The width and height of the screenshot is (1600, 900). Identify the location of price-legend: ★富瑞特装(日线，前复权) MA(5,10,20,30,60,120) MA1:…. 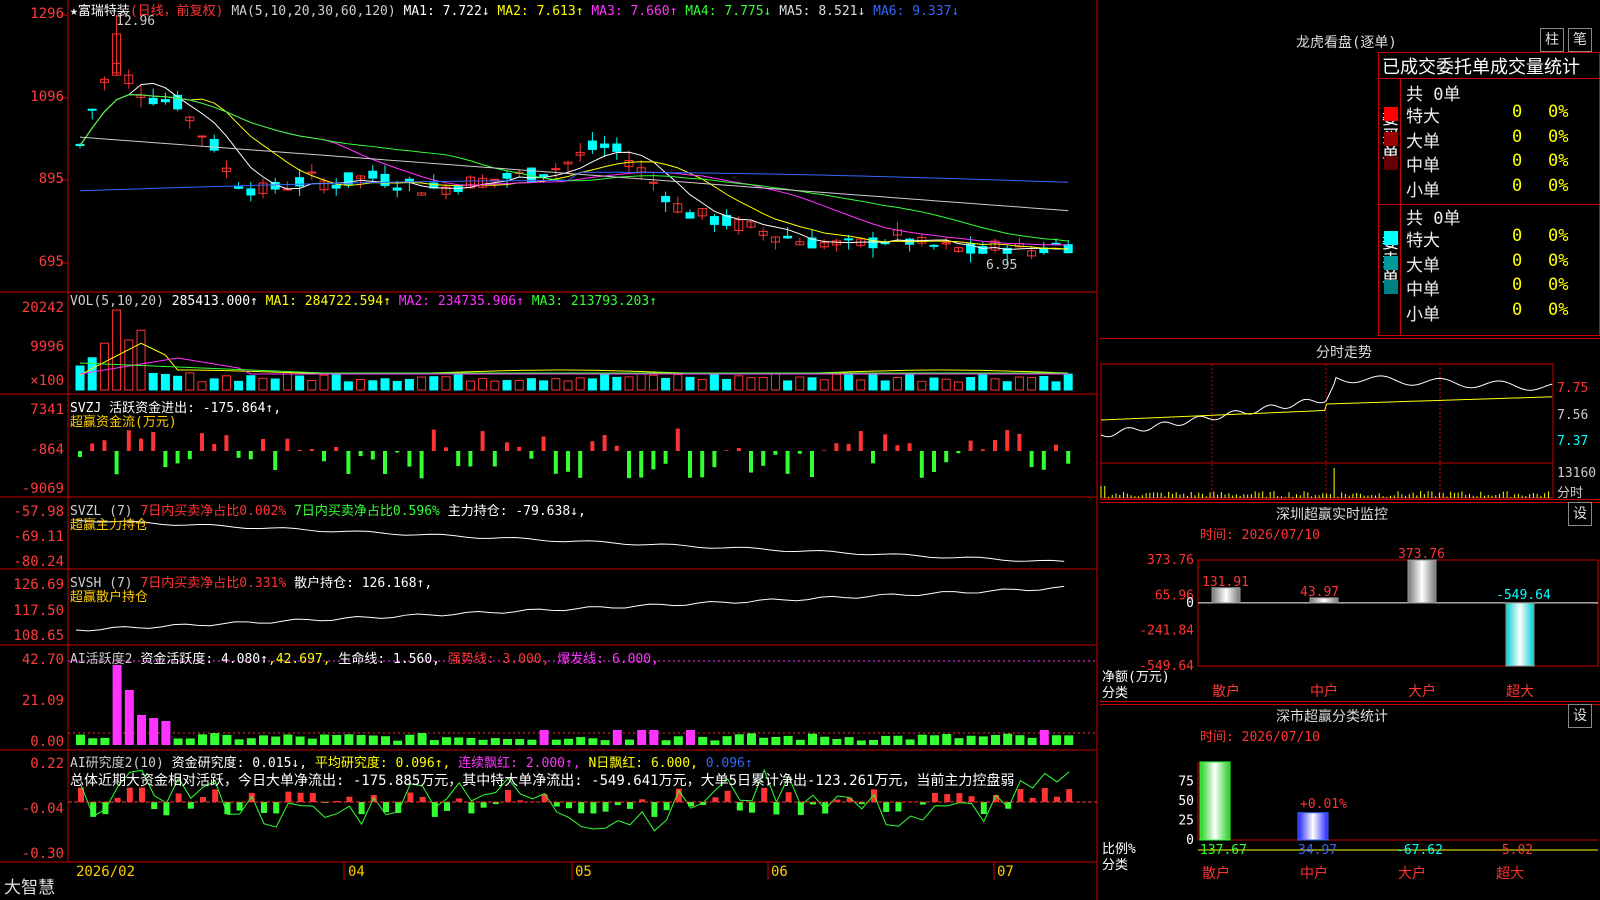
(514, 9).